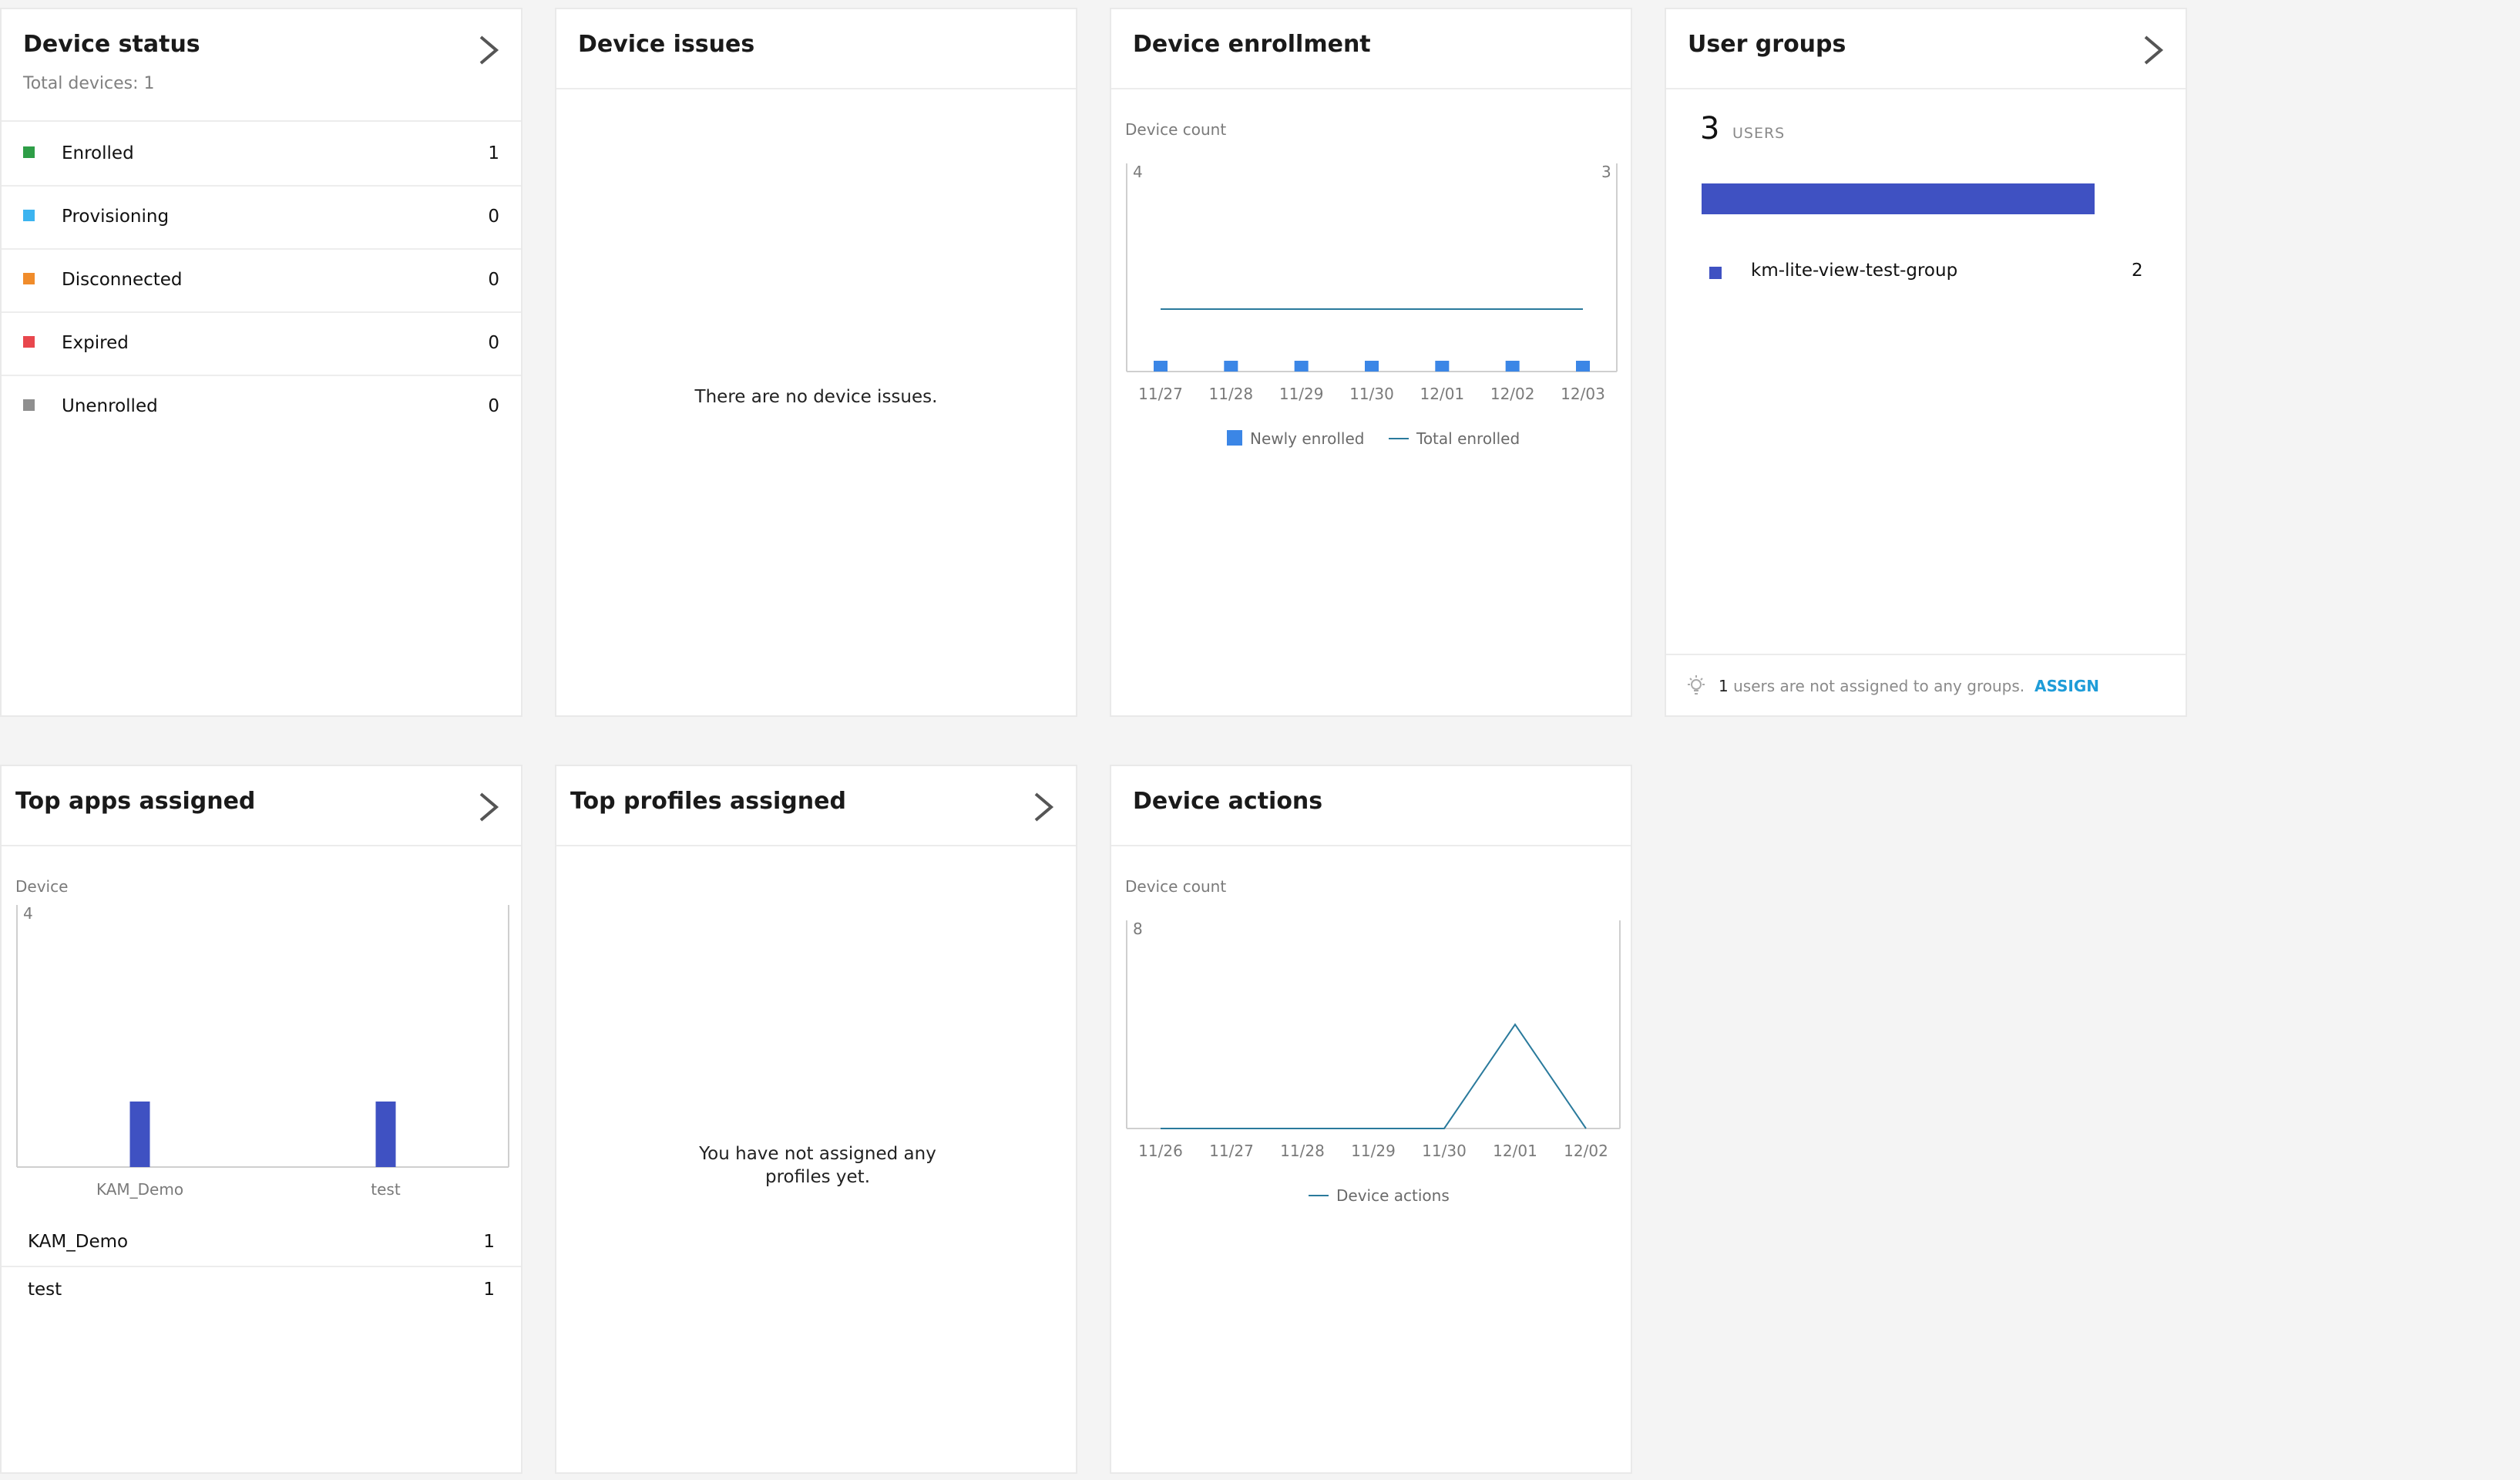  Describe the element at coordinates (816, 397) in the screenshot. I see `no-device-issues-message: There are no device issues.` at that location.